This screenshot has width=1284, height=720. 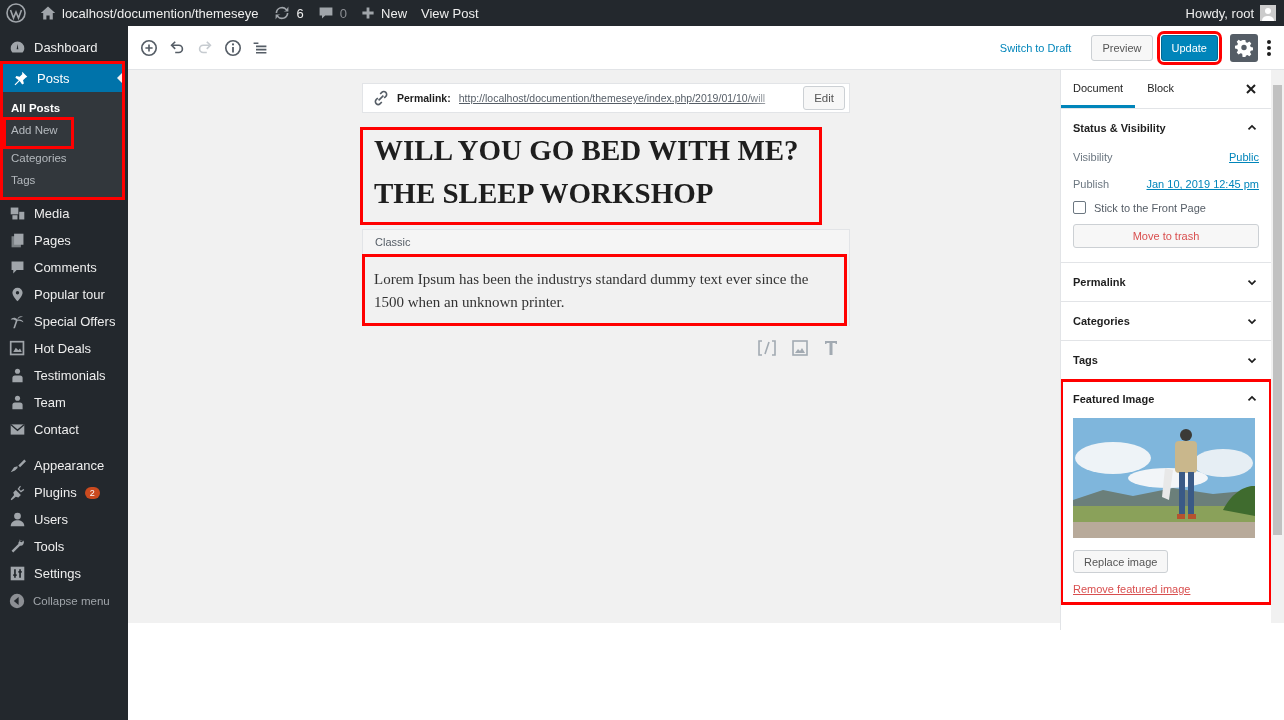 I want to click on paragraph-text: Lorem Ipsum has been the industrys standard dummy text ever since the 1500 when an unknown printer., so click(x=604, y=290).